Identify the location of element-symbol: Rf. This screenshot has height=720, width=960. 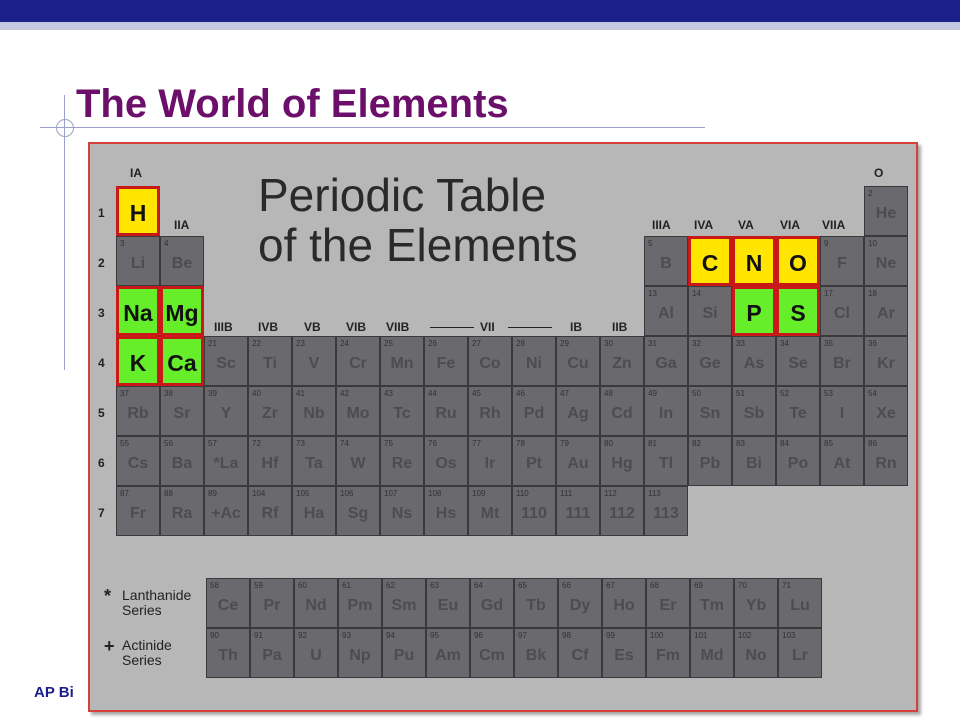
(270, 513).